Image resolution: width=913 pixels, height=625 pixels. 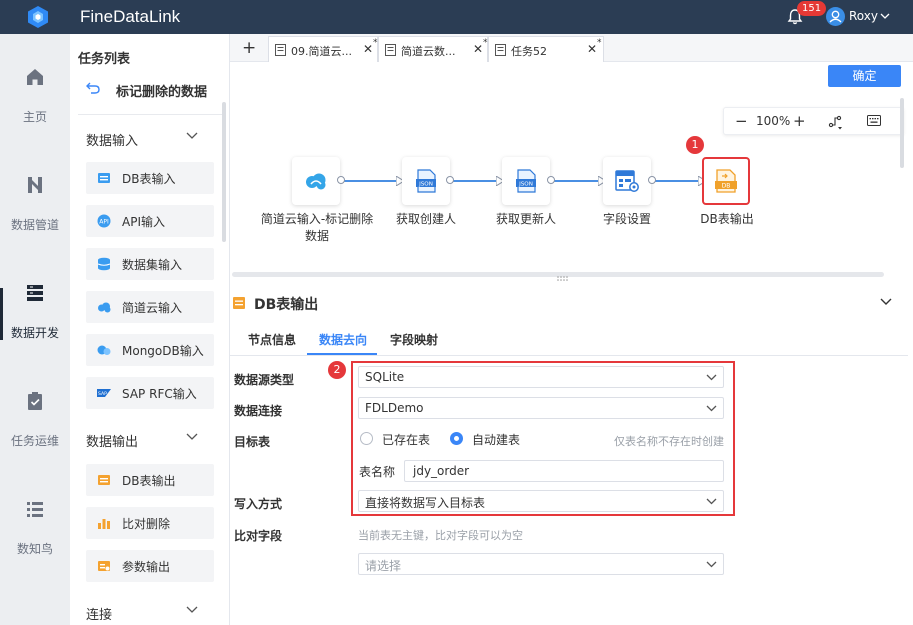 I want to click on svg-text: DB, so click(x=726, y=186).